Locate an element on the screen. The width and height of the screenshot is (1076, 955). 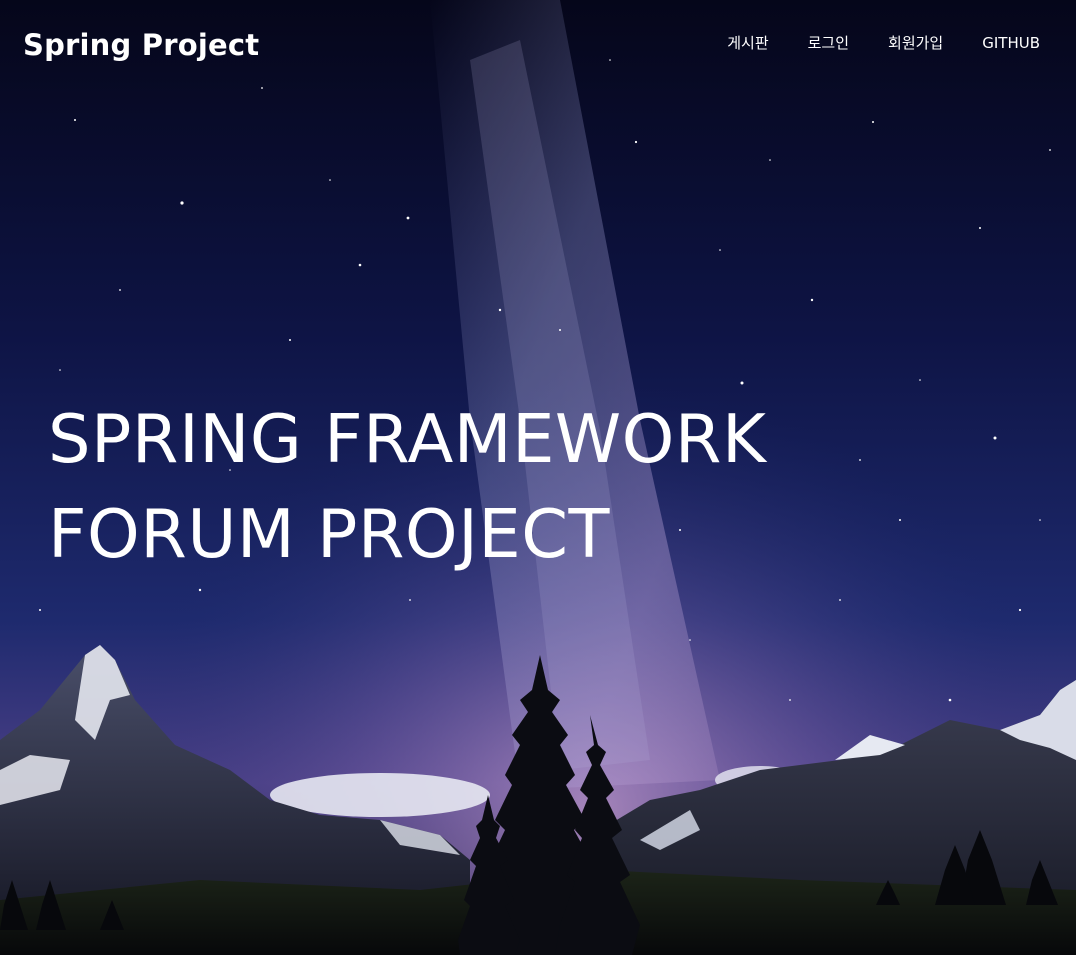
nav-menu: 게시판 로그인 회원가입 GITHUB is located at coordinates (883, 43).